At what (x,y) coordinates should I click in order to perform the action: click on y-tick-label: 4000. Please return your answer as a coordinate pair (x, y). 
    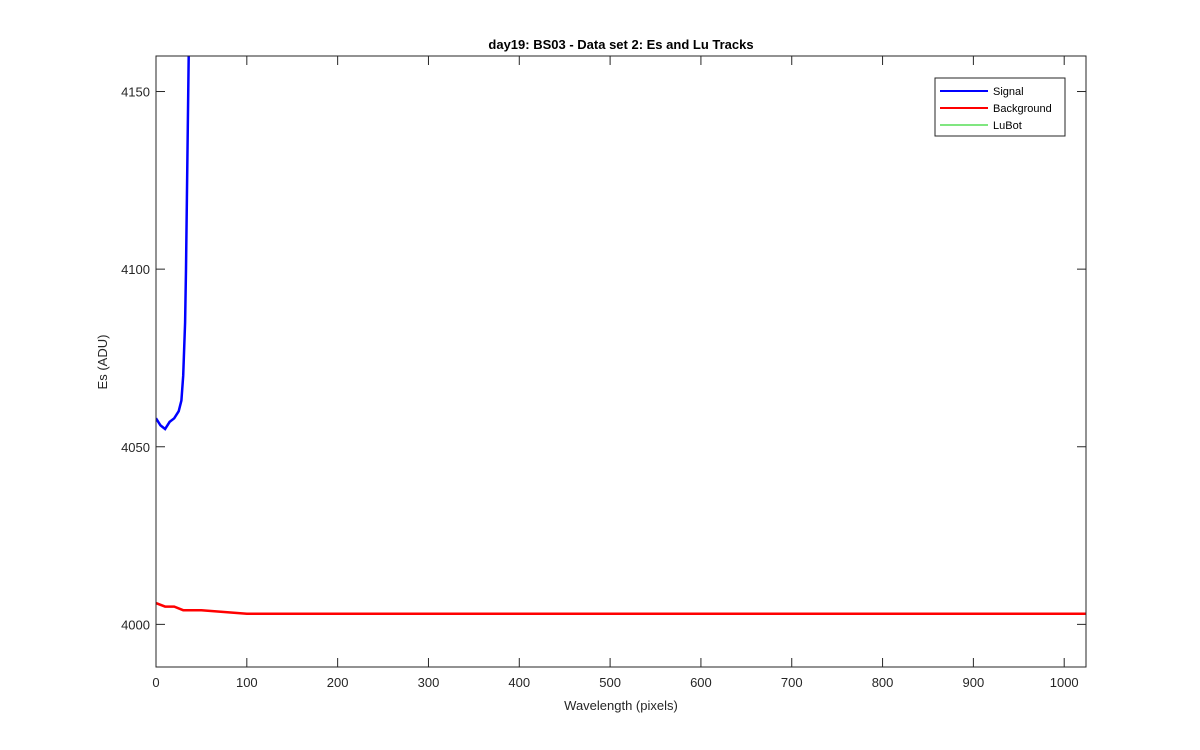
    Looking at the image, I should click on (135, 624).